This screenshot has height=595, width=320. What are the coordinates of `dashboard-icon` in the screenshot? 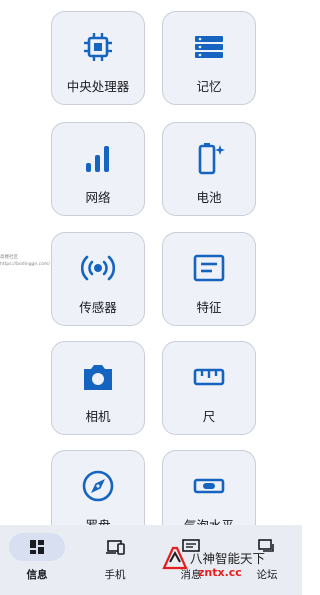 It's located at (37, 547).